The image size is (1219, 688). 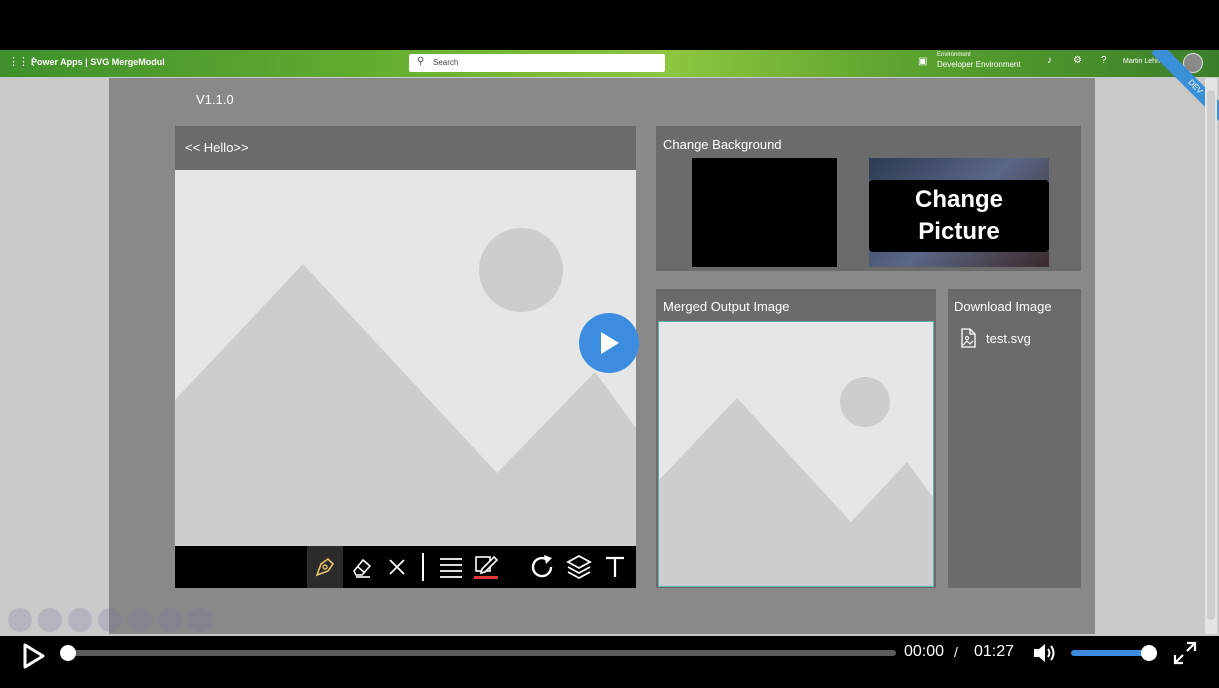 What do you see at coordinates (924, 651) in the screenshot?
I see `current-time: 00:00` at bounding box center [924, 651].